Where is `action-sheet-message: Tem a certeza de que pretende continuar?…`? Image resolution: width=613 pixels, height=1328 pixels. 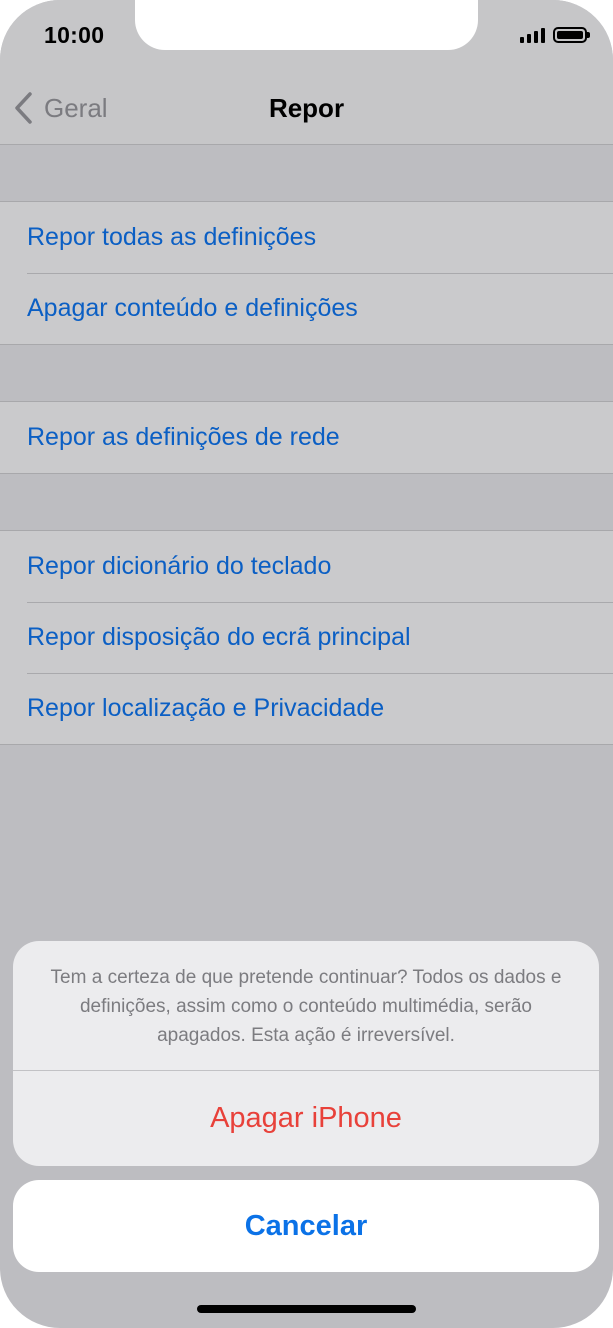
action-sheet-message: Tem a certeza de que pretende continuar?… is located at coordinates (306, 1006).